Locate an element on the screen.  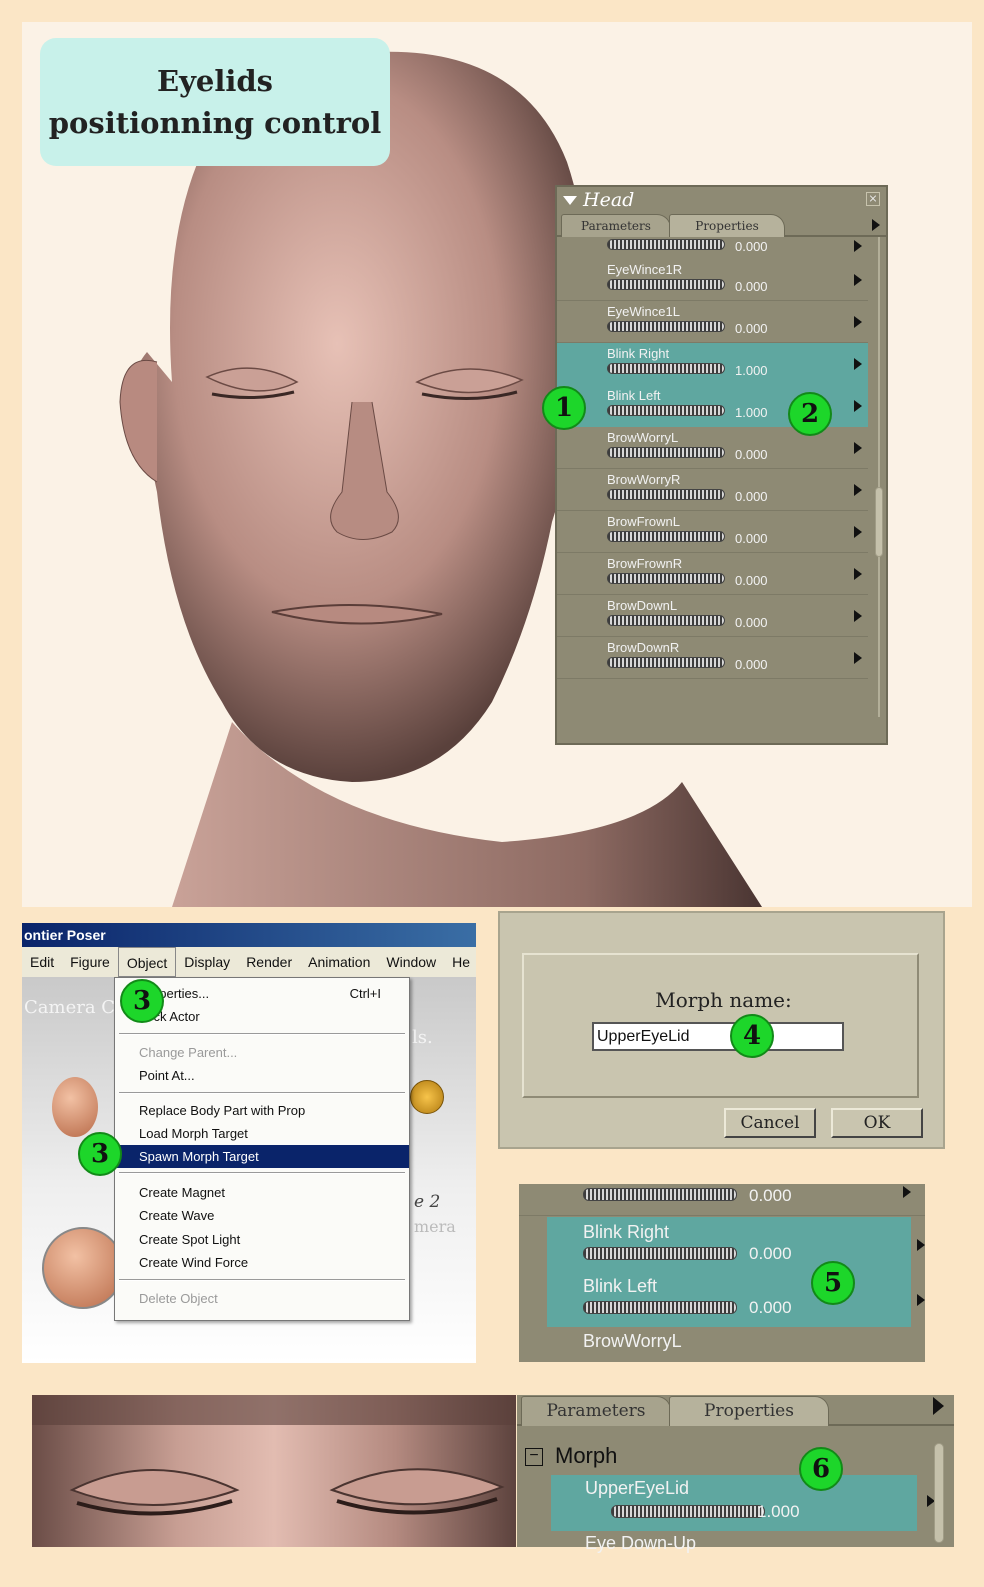
scrollbar is located at coordinates (879, 477).